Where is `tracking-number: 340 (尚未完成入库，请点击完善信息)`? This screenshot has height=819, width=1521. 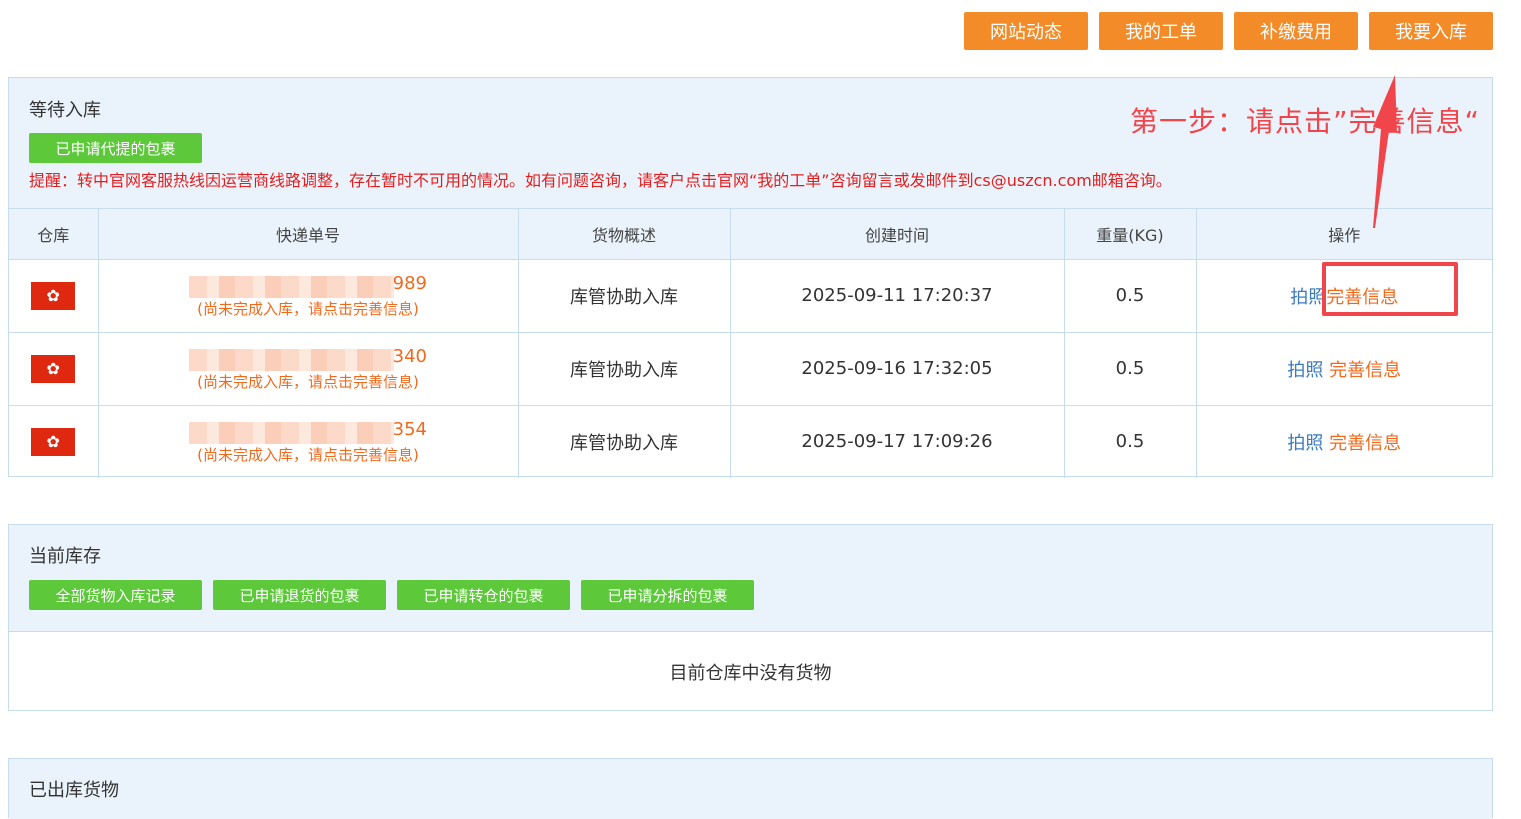
tracking-number: 340 (尚未完成入库，请点击完善信息) is located at coordinates (308, 369).